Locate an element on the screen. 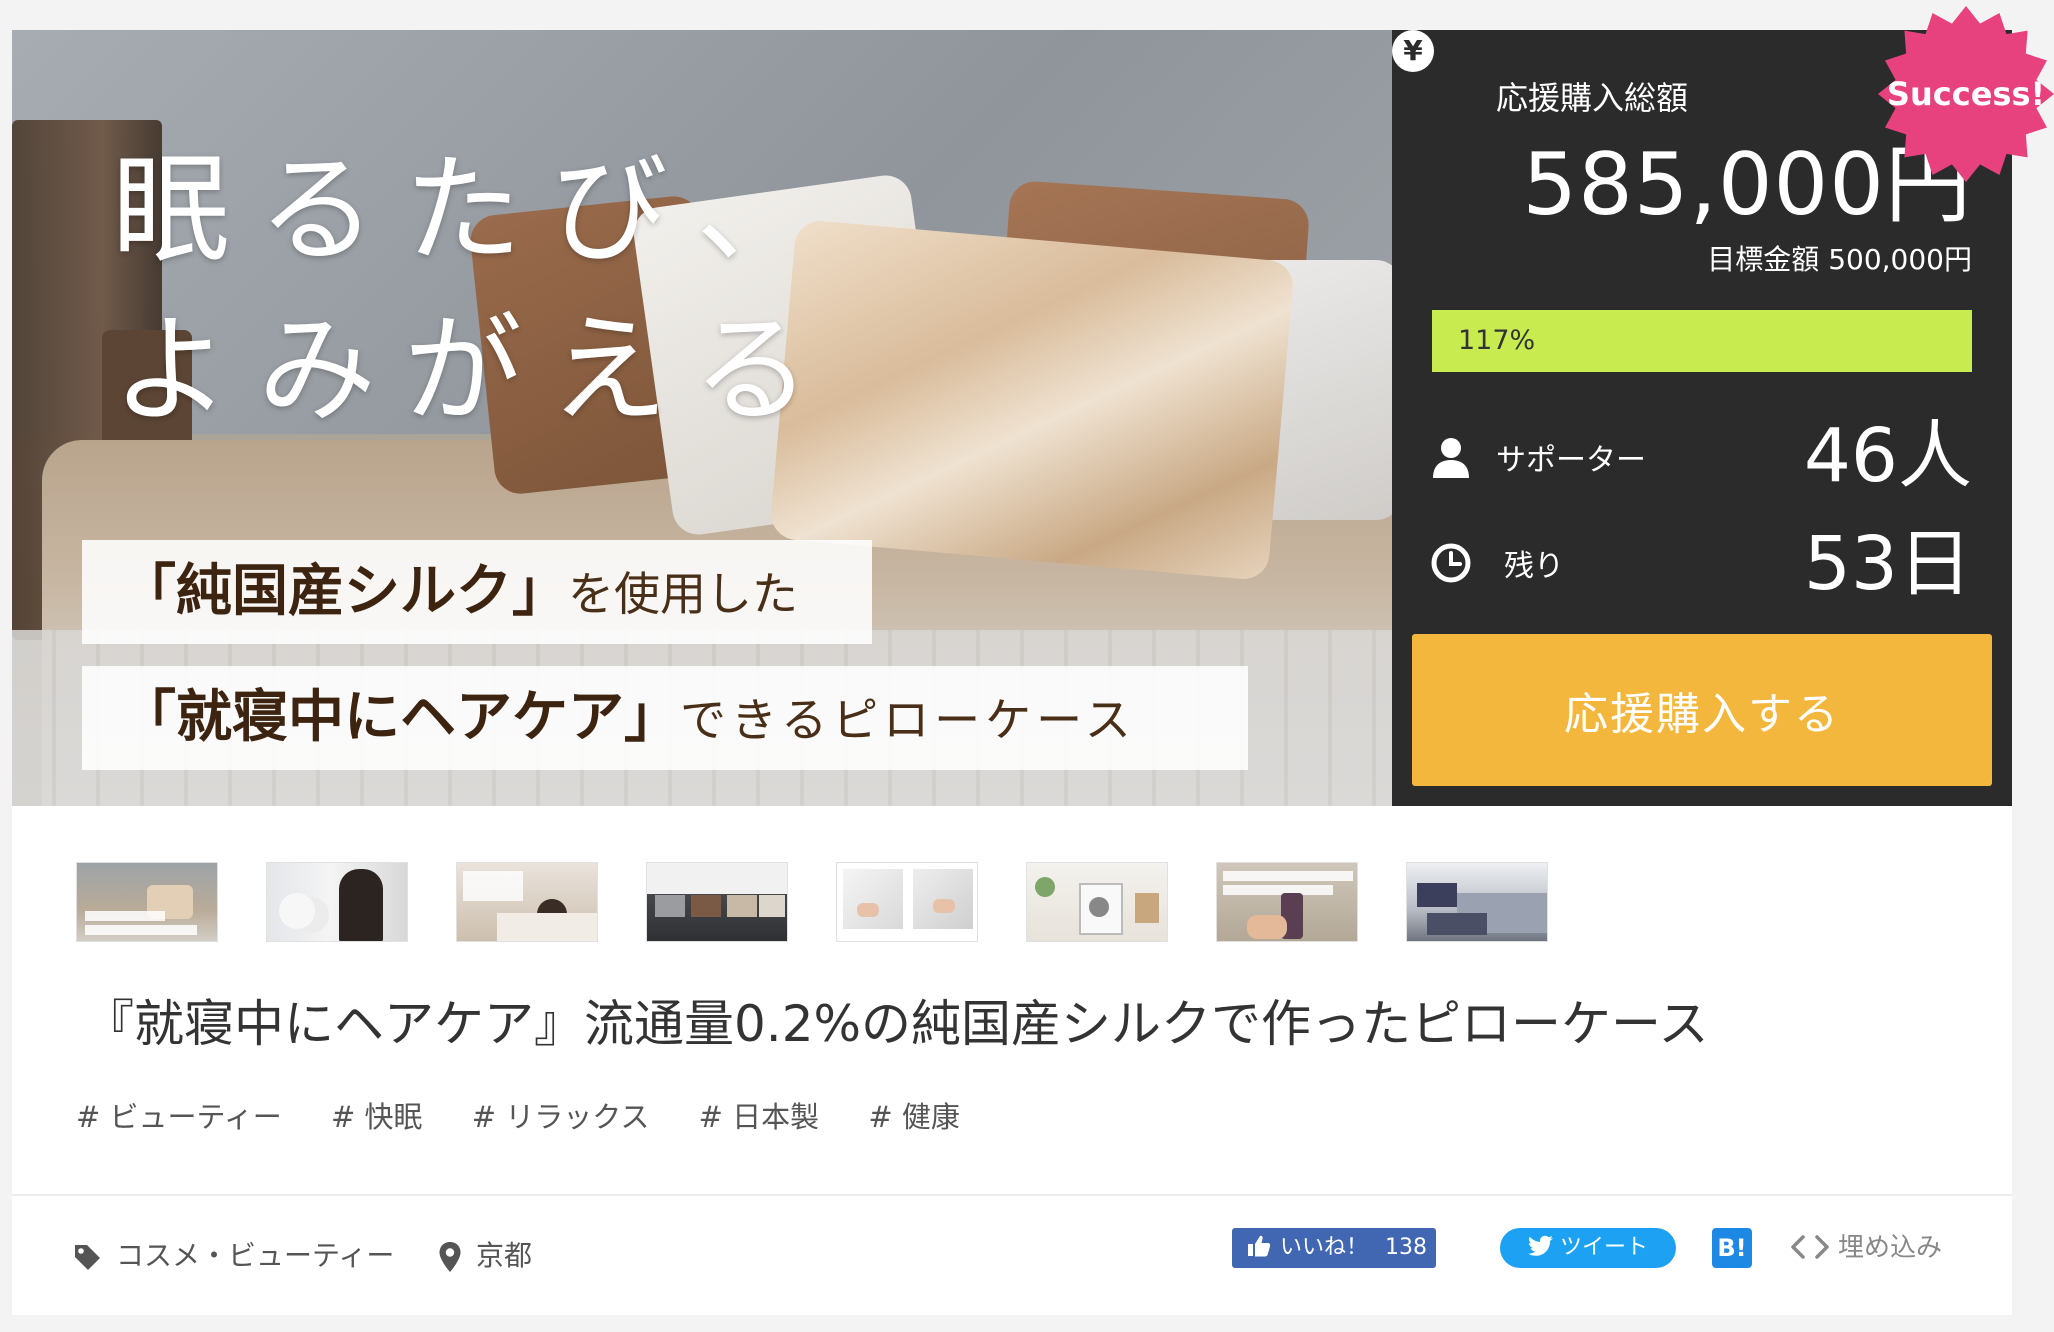 This screenshot has height=1332, width=2054. hero-silk-pillow is located at coordinates (1032, 400).